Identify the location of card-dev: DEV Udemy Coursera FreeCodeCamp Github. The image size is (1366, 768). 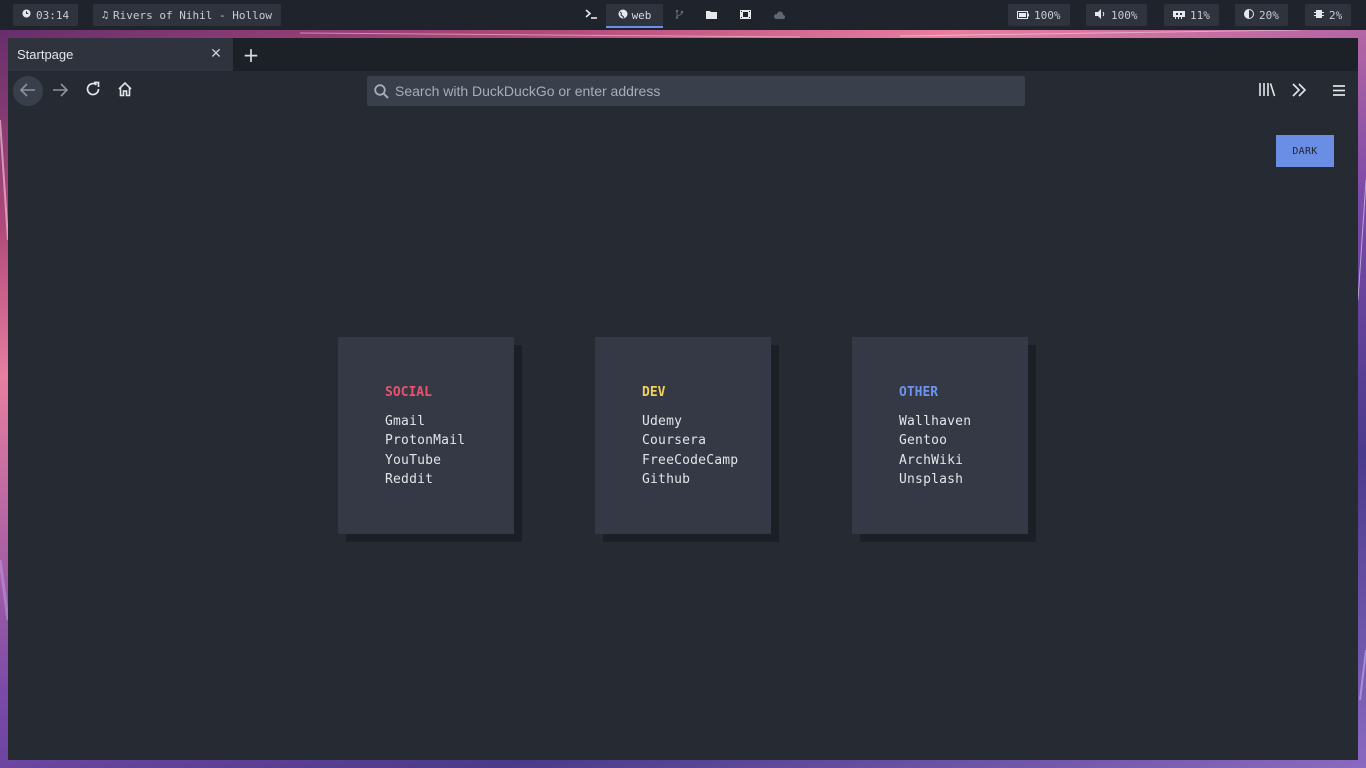
(683, 435).